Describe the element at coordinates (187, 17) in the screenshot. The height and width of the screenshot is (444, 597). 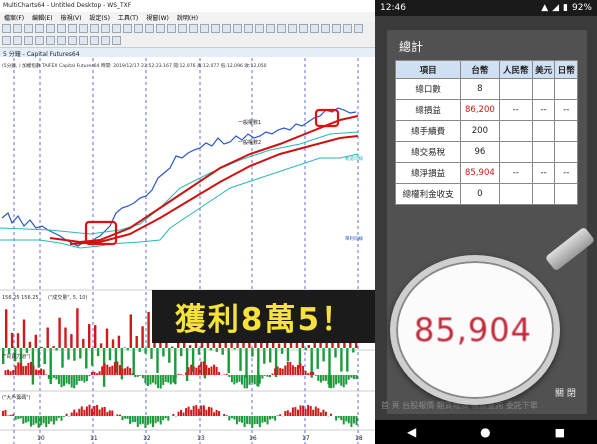
I see `menu-item-6: 說明(H)` at that location.